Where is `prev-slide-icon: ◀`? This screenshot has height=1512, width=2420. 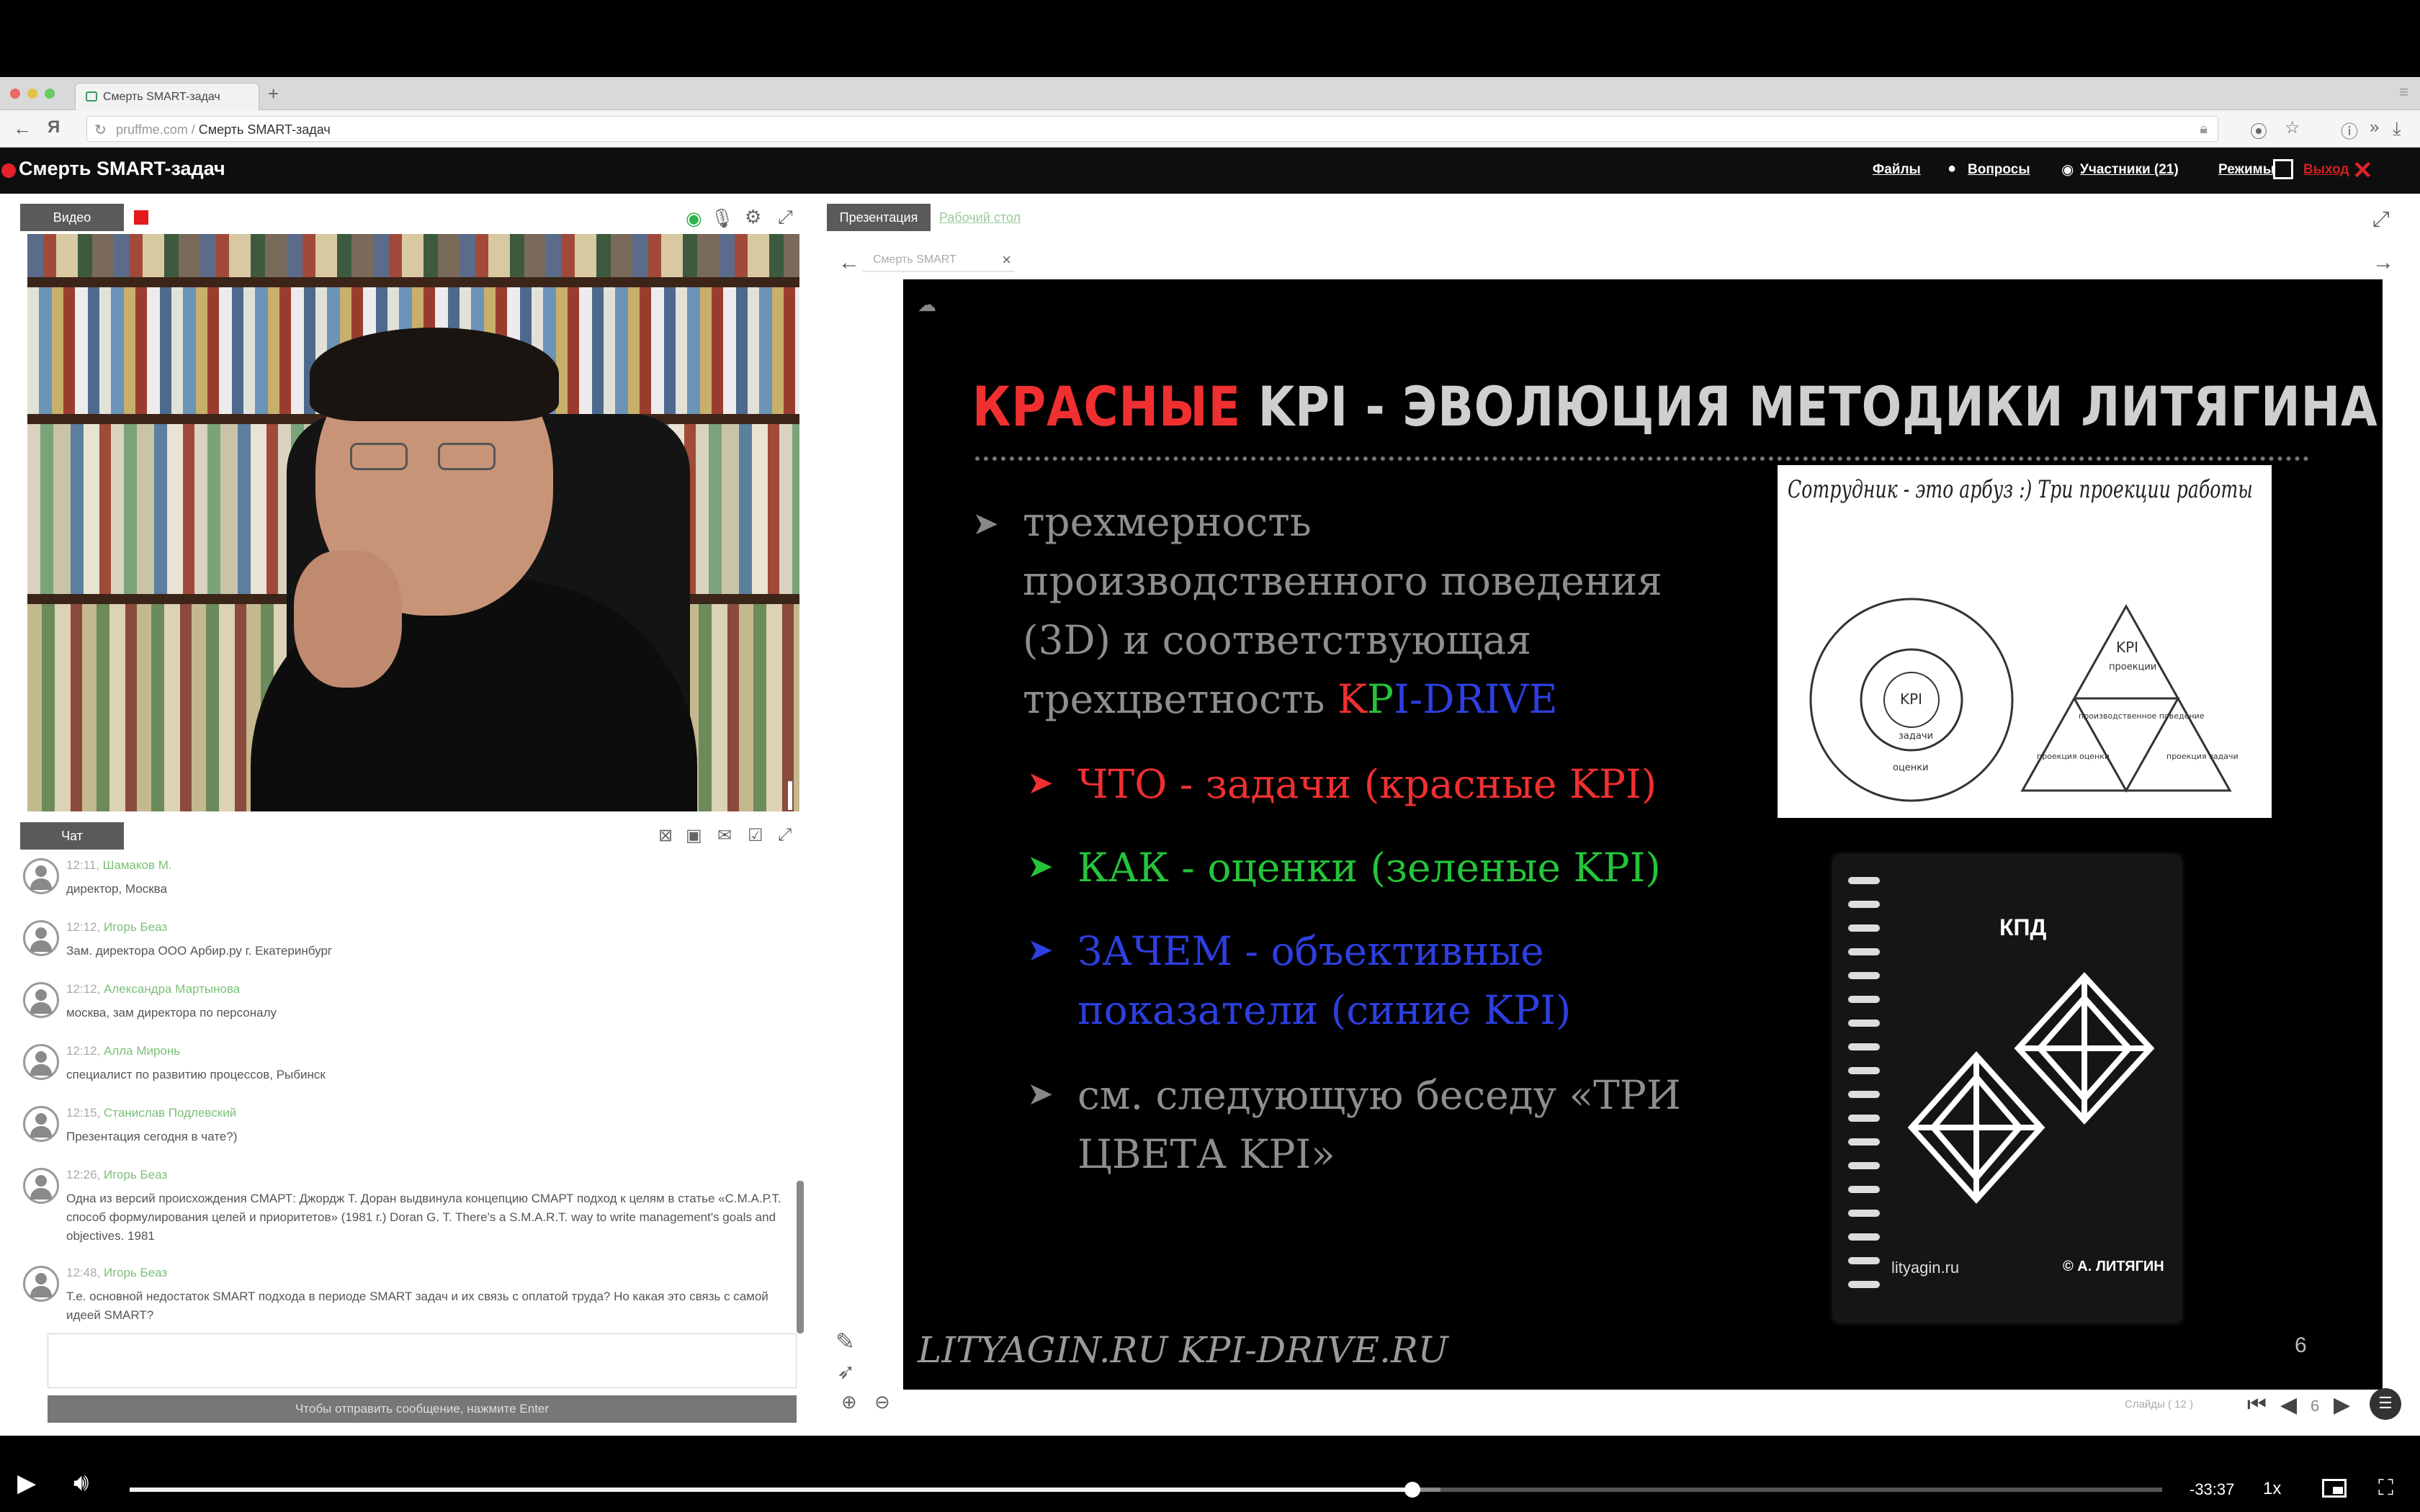
prev-slide-icon: ◀ is located at coordinates (2288, 1405).